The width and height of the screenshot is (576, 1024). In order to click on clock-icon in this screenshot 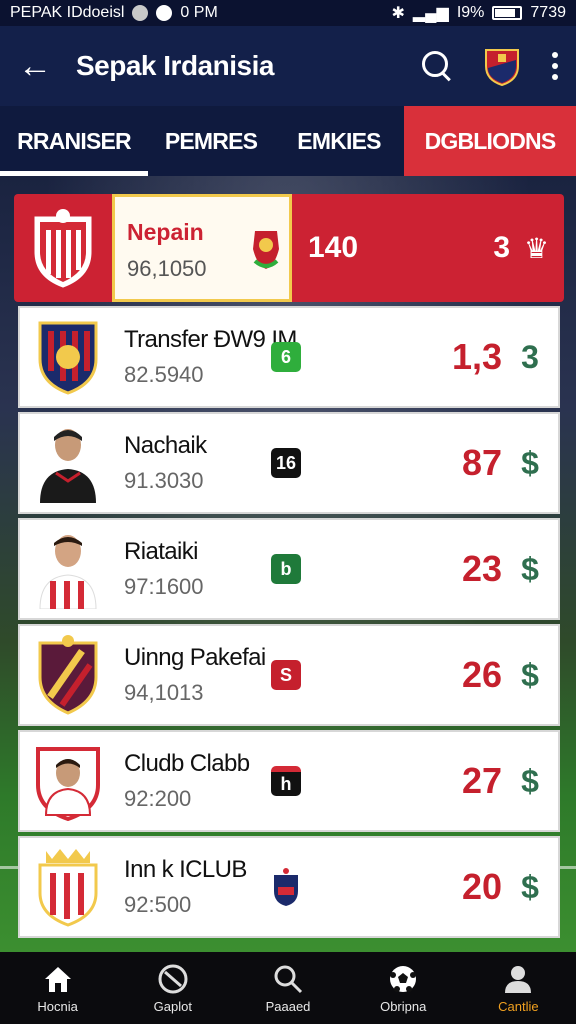, I will do `click(164, 13)`.